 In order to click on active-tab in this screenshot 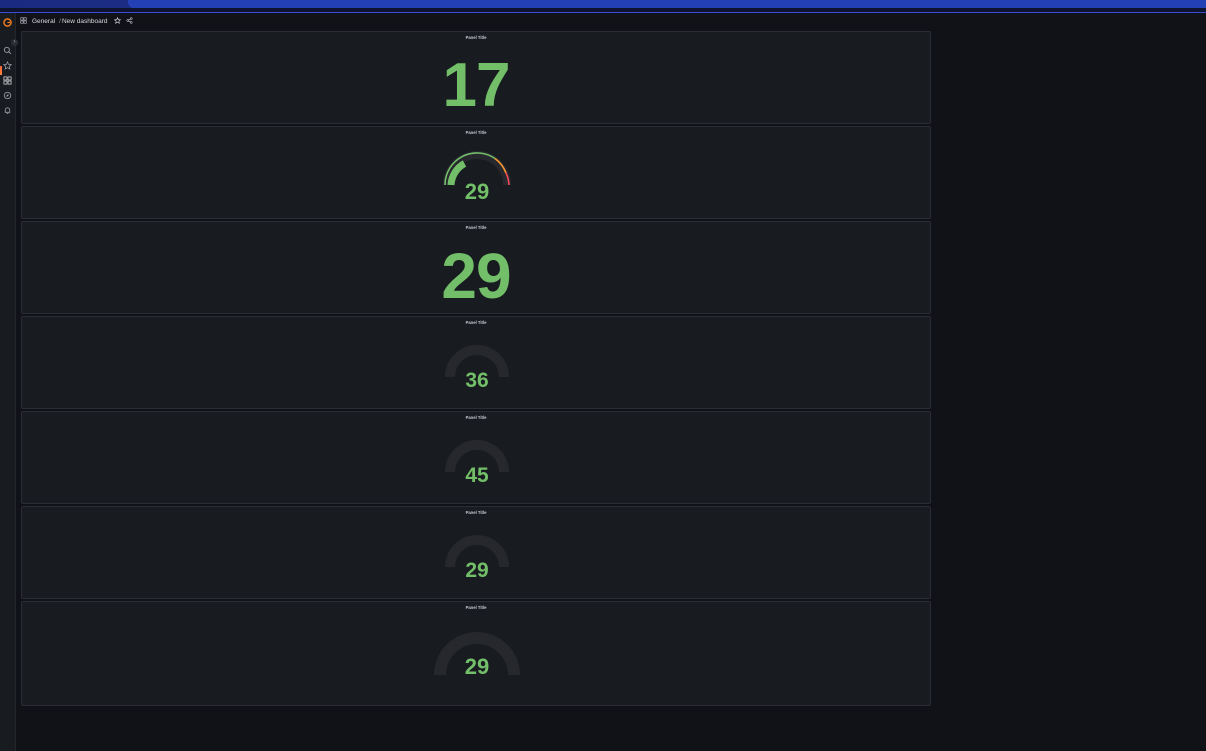, I will do `click(667, 4)`.